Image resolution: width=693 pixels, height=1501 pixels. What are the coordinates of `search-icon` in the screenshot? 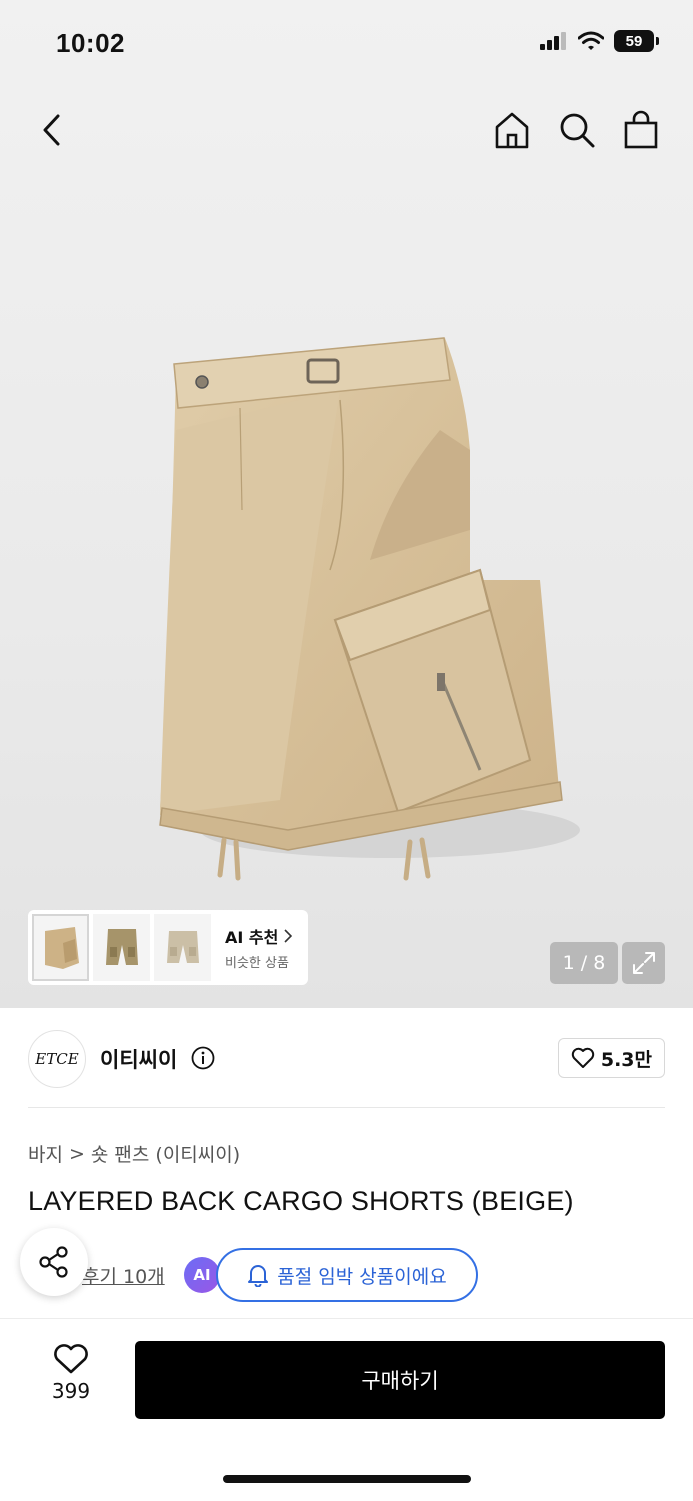 It's located at (577, 130).